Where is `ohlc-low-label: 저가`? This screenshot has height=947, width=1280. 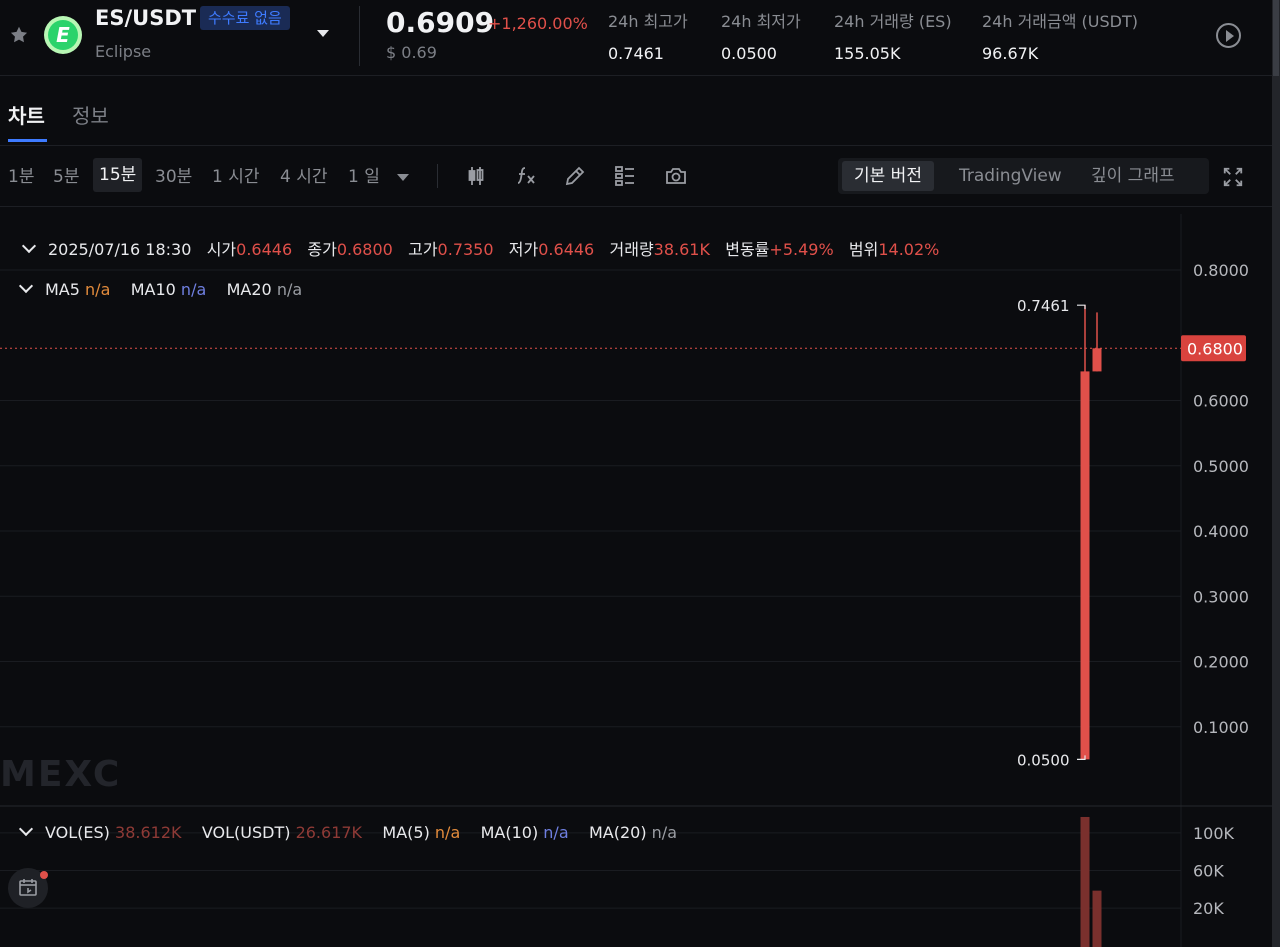 ohlc-low-label: 저가 is located at coordinates (523, 249).